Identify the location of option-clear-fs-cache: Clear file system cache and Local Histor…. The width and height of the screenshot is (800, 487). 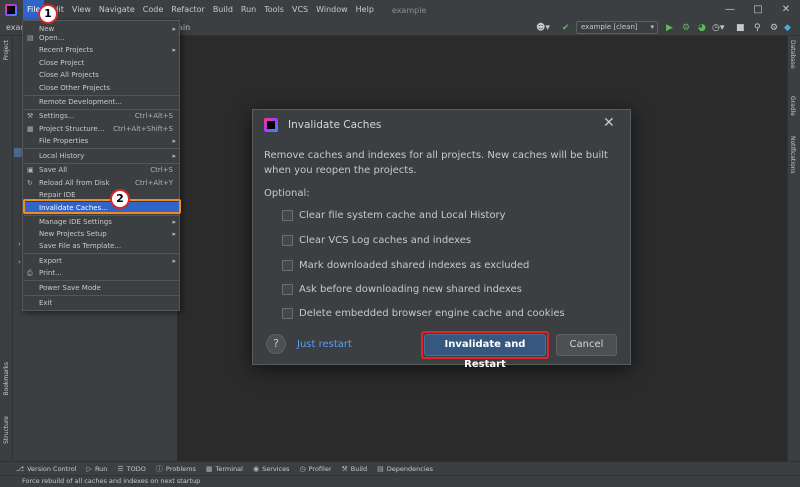
(394, 215).